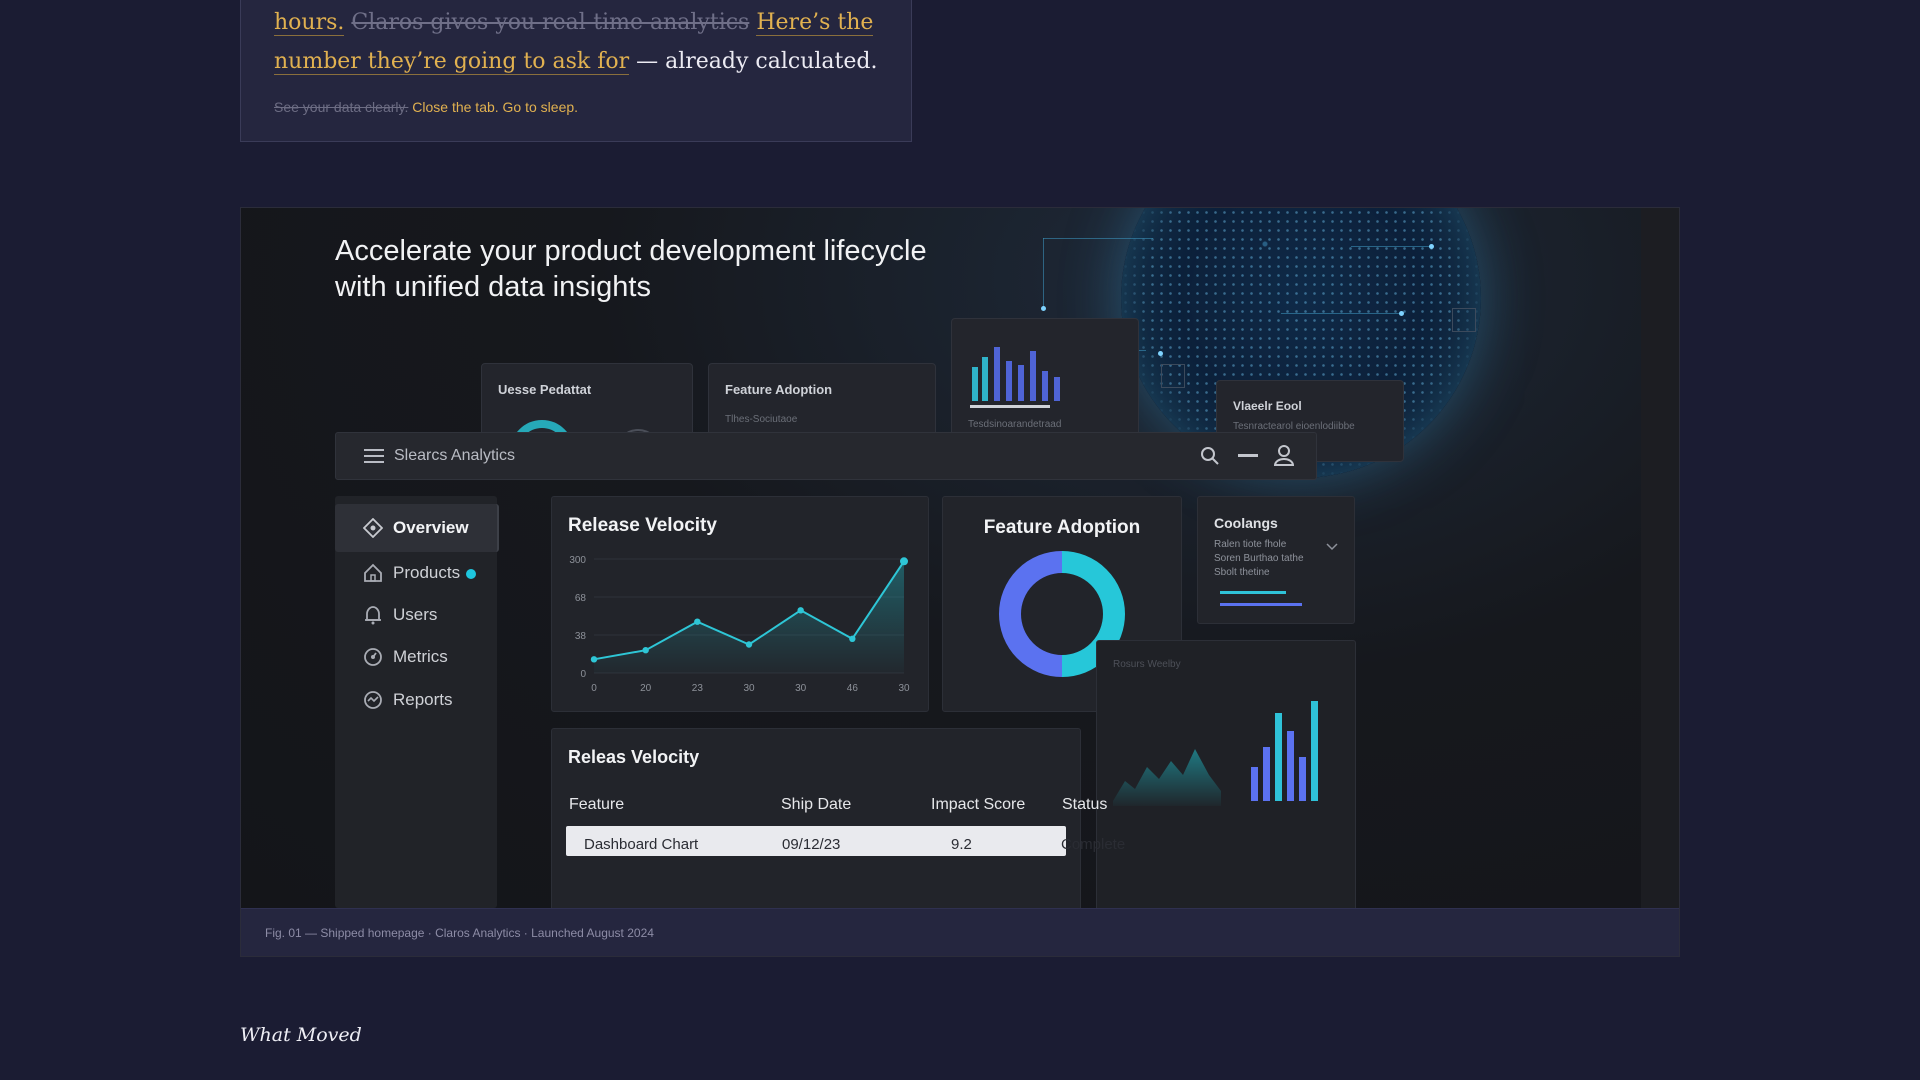 The height and width of the screenshot is (1080, 1920). I want to click on y-tick-label: 68, so click(581, 598).